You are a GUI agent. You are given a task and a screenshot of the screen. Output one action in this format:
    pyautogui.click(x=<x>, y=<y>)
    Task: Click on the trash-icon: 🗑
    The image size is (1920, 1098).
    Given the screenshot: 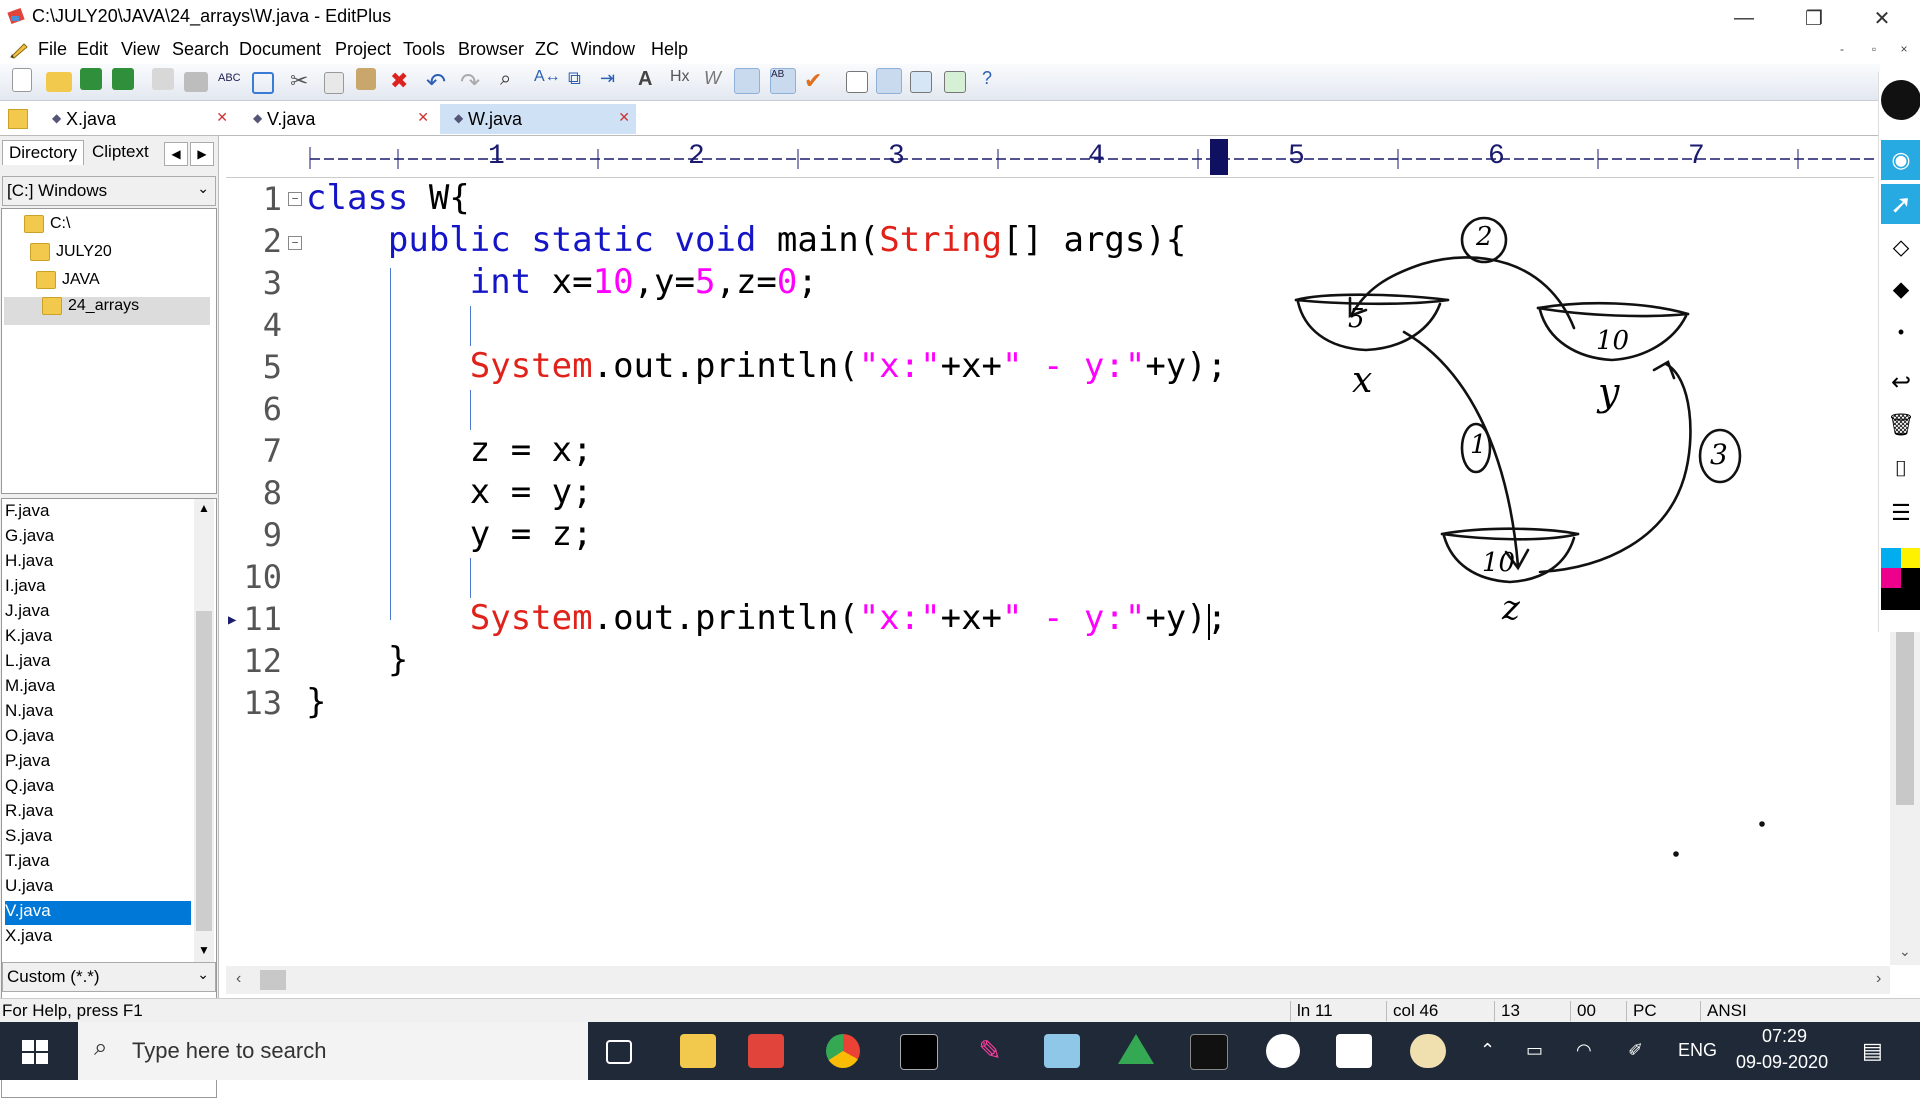 What is the action you would take?
    pyautogui.click(x=1900, y=430)
    